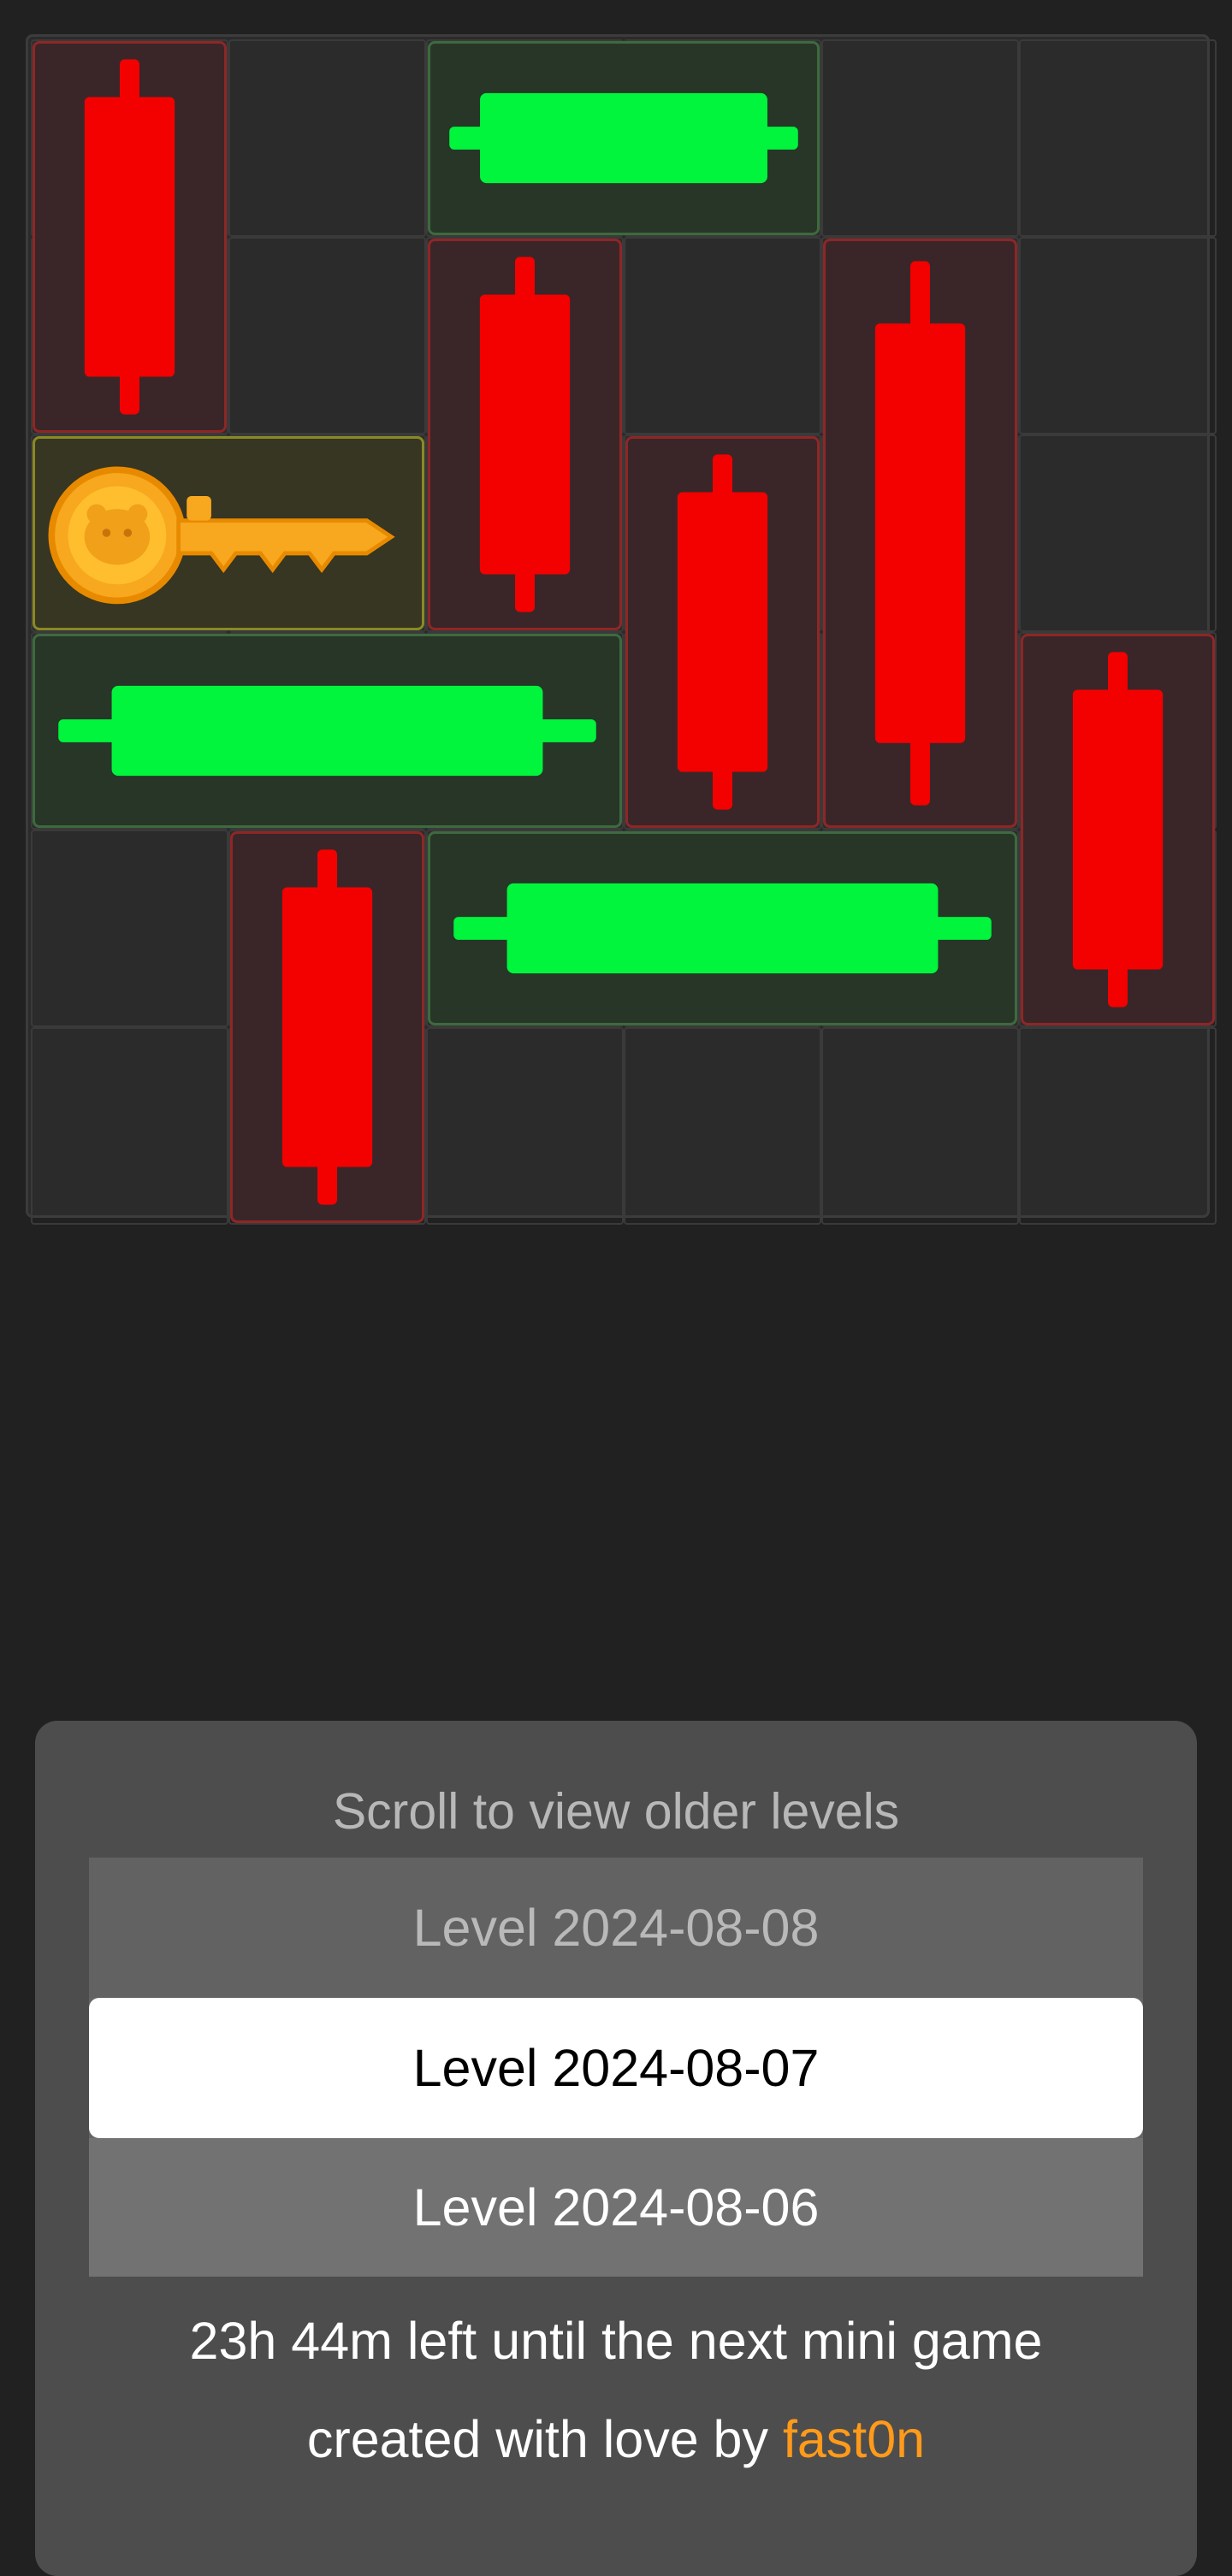  I want to click on key-piece, so click(228, 533).